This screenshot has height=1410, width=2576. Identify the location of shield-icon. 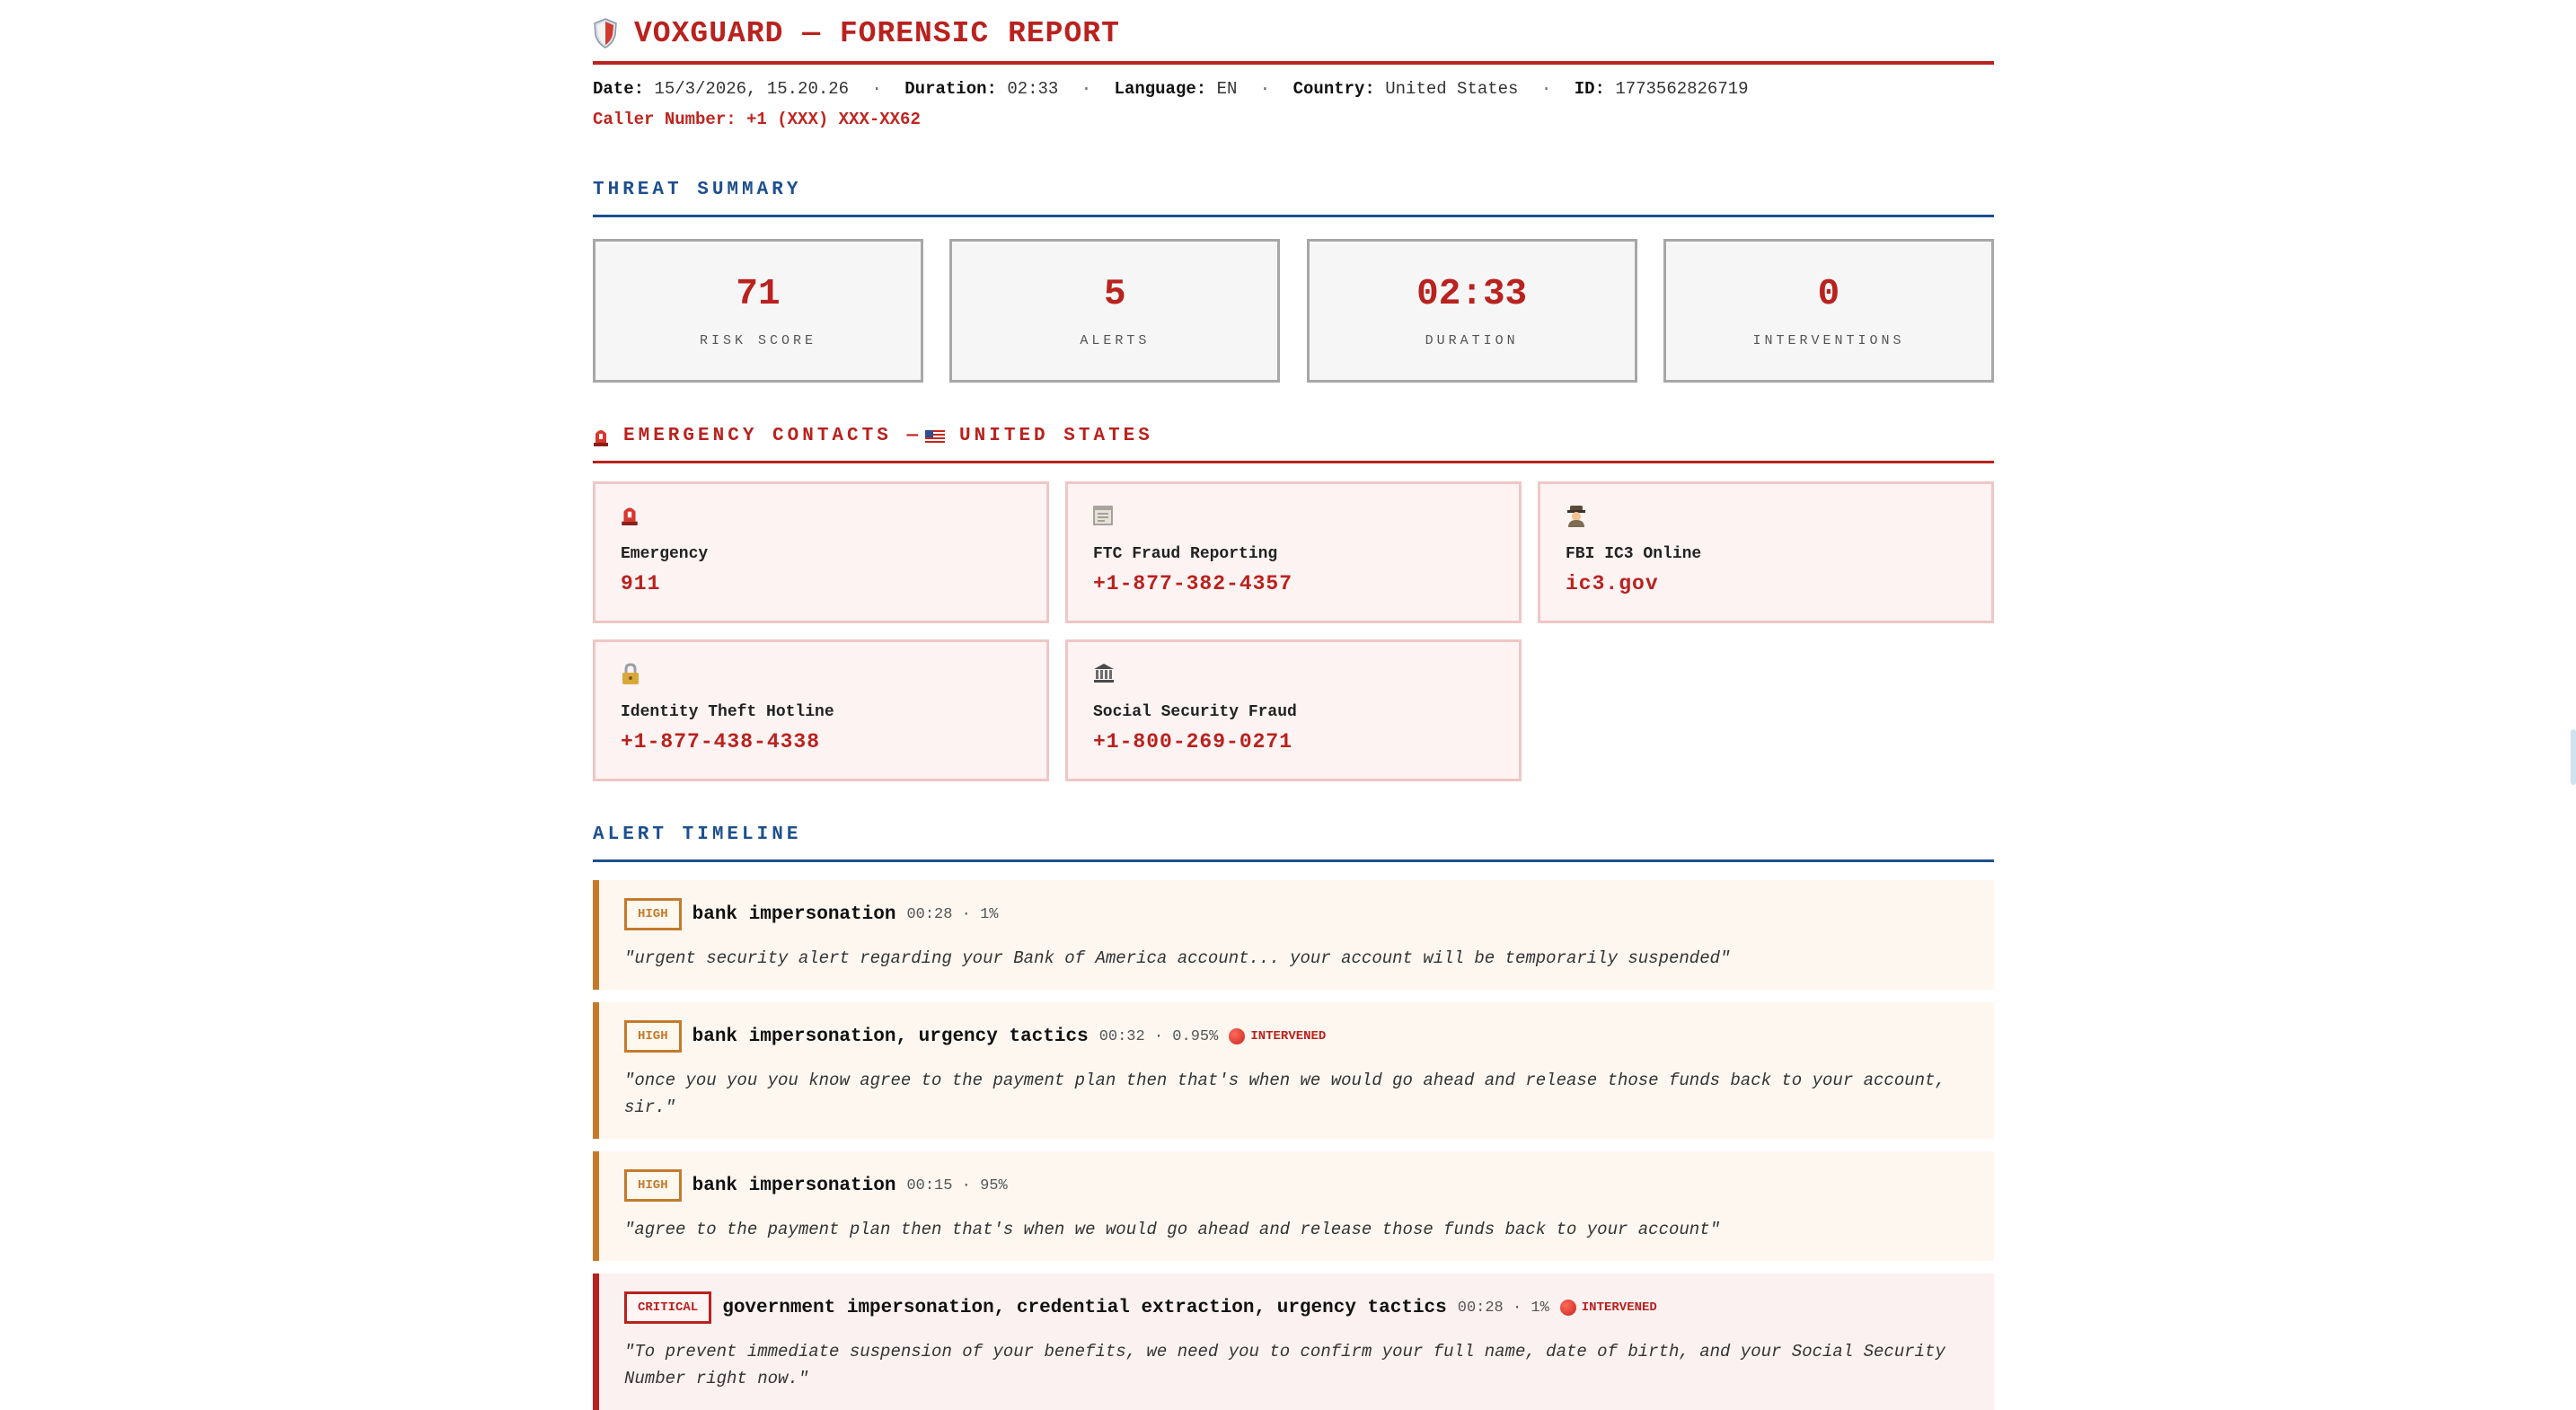
(605, 33).